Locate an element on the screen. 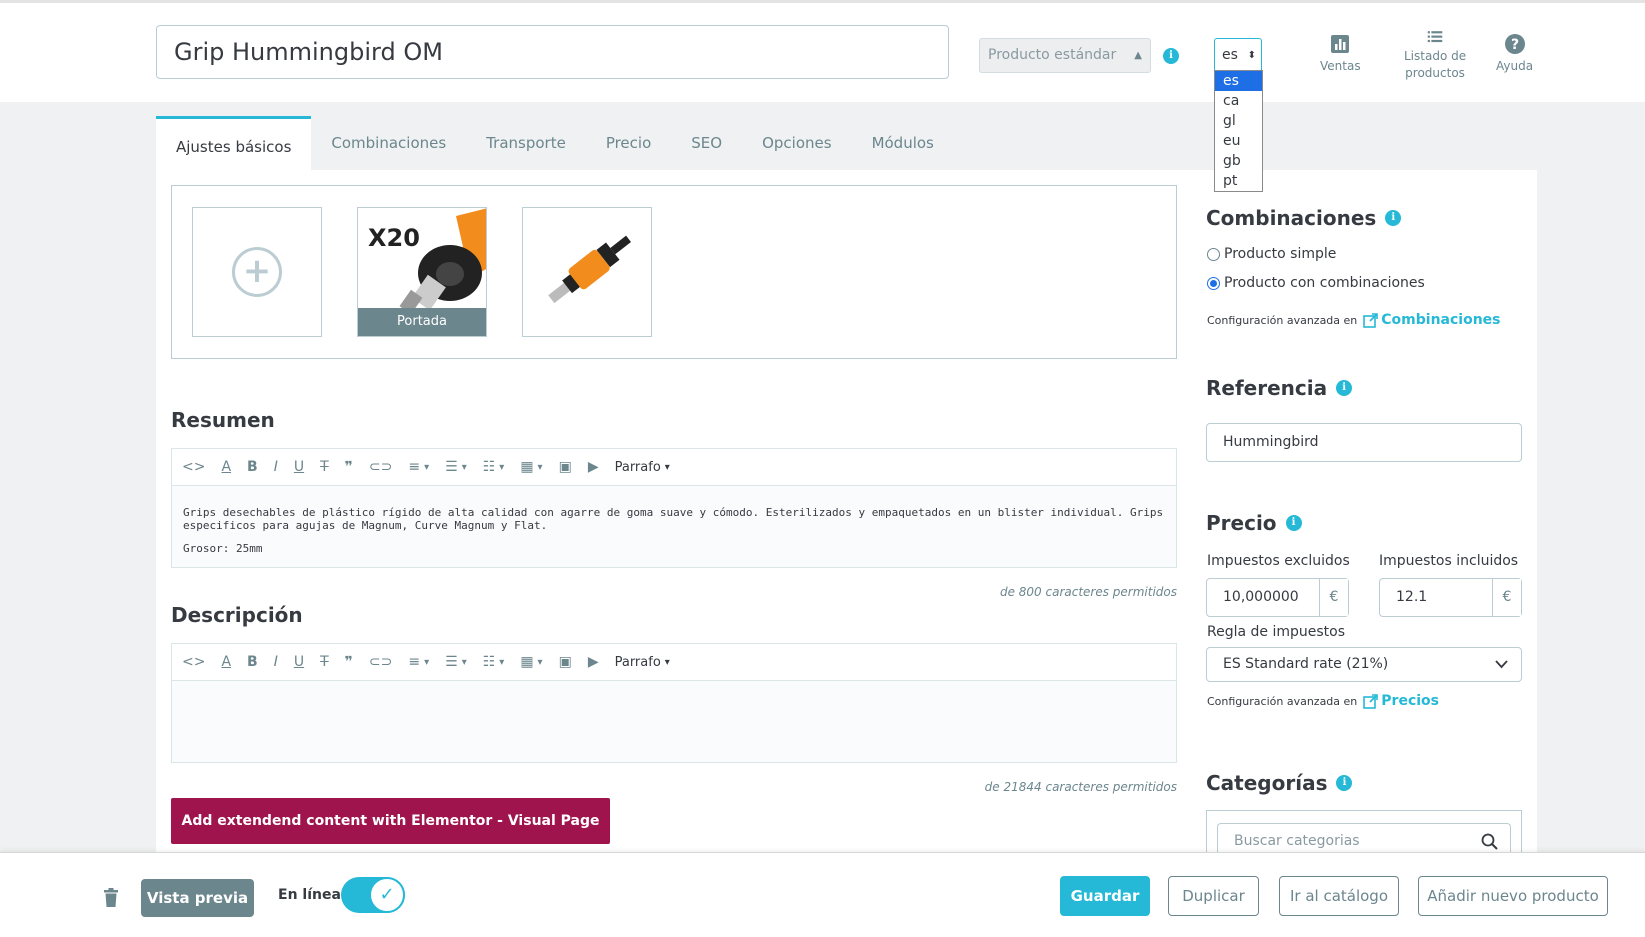 This screenshot has width=1645, height=937. price-advanced-link: Precios is located at coordinates (1401, 701).